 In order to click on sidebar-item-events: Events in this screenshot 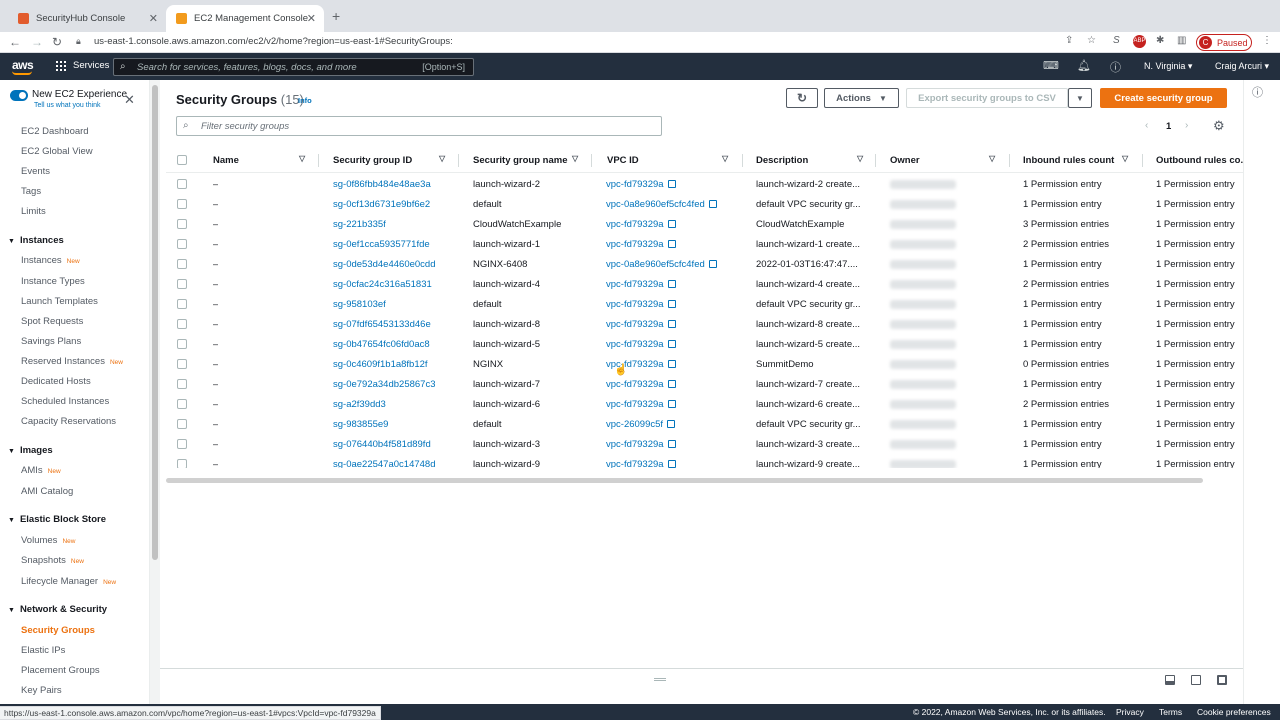, I will do `click(35, 171)`.